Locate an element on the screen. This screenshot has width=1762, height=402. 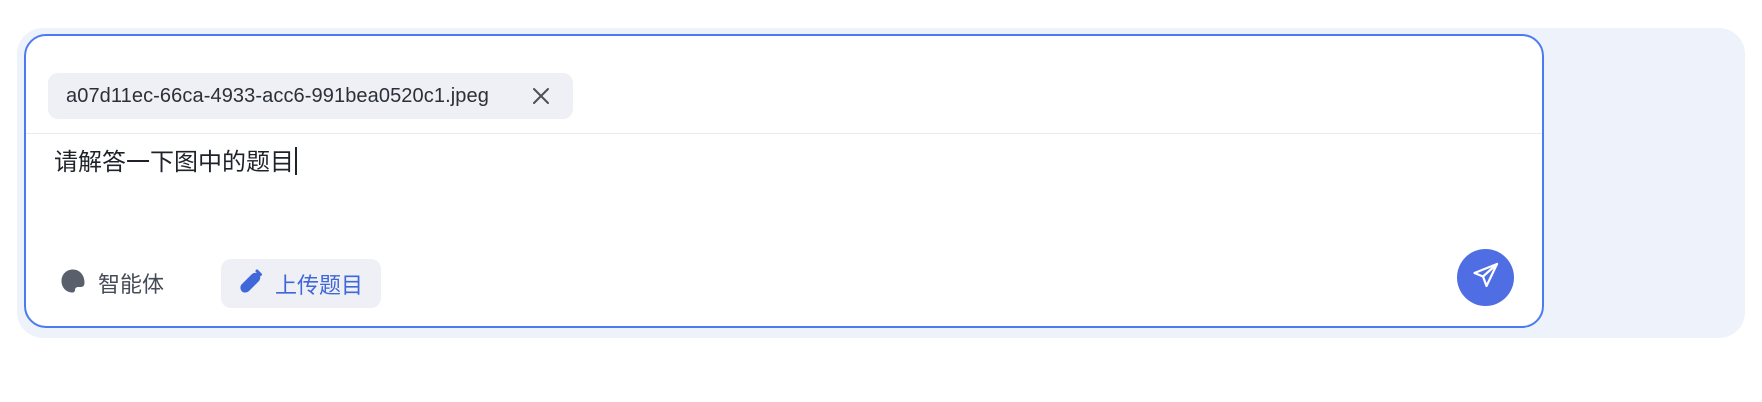
message-input: 请解答一下图中的题目 is located at coordinates (784, 162).